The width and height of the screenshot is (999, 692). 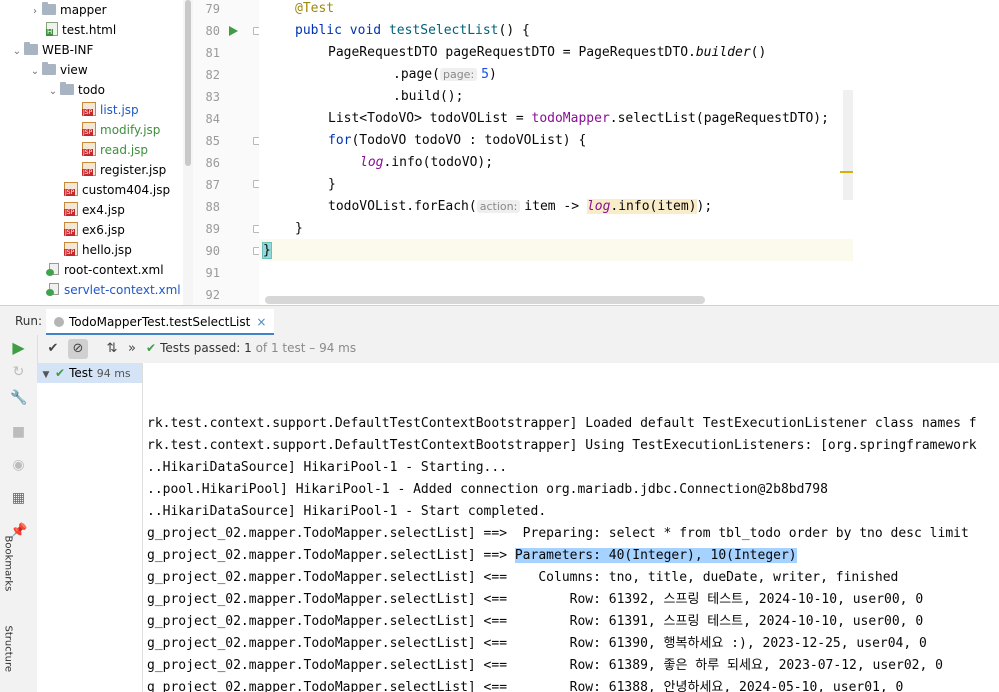 I want to click on tree-item-register-jsp: register.jsp, so click(x=124, y=170).